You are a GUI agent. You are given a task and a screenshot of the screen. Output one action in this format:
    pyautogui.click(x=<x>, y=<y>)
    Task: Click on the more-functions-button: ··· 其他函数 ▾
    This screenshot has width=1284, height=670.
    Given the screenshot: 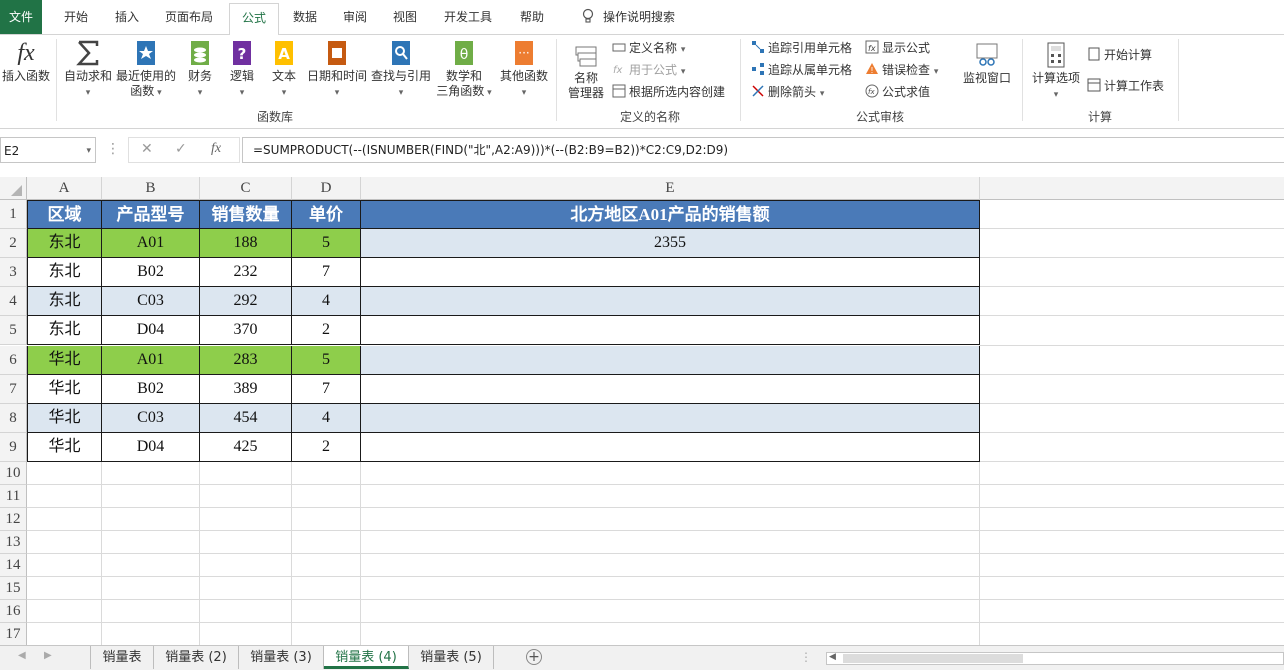 What is the action you would take?
    pyautogui.click(x=524, y=70)
    